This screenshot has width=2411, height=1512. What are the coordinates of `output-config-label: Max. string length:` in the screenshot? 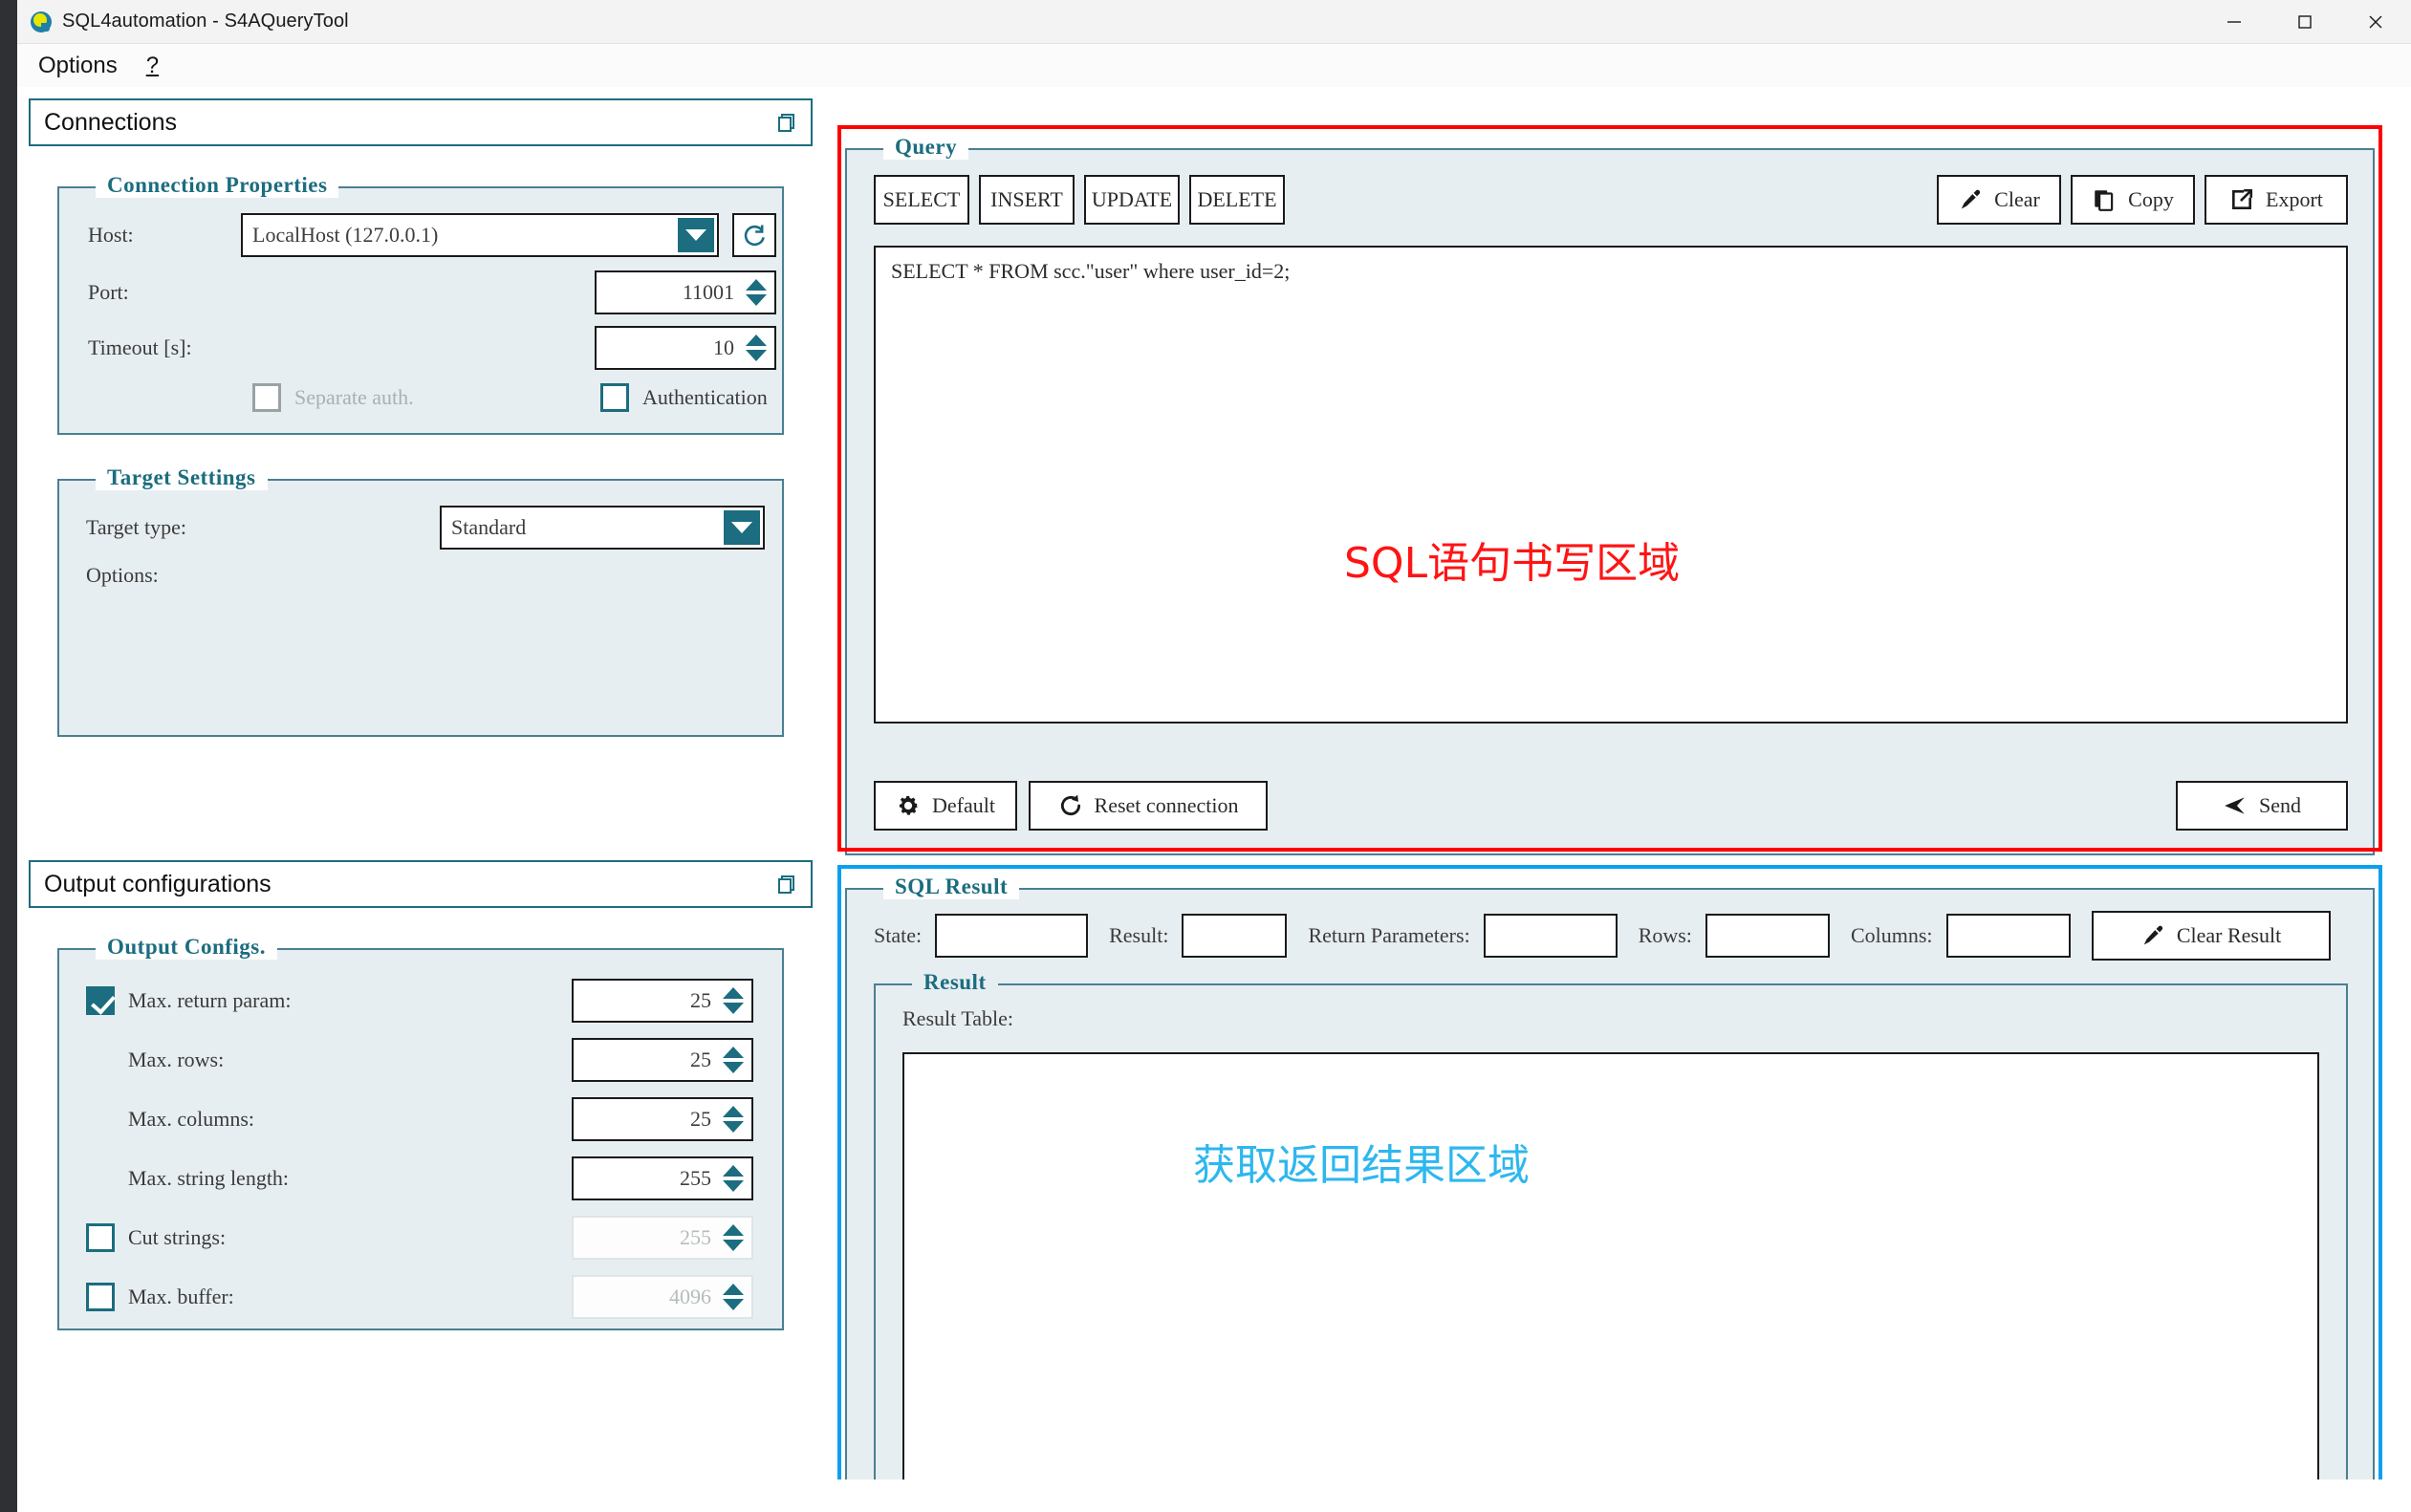 It's located at (209, 1178).